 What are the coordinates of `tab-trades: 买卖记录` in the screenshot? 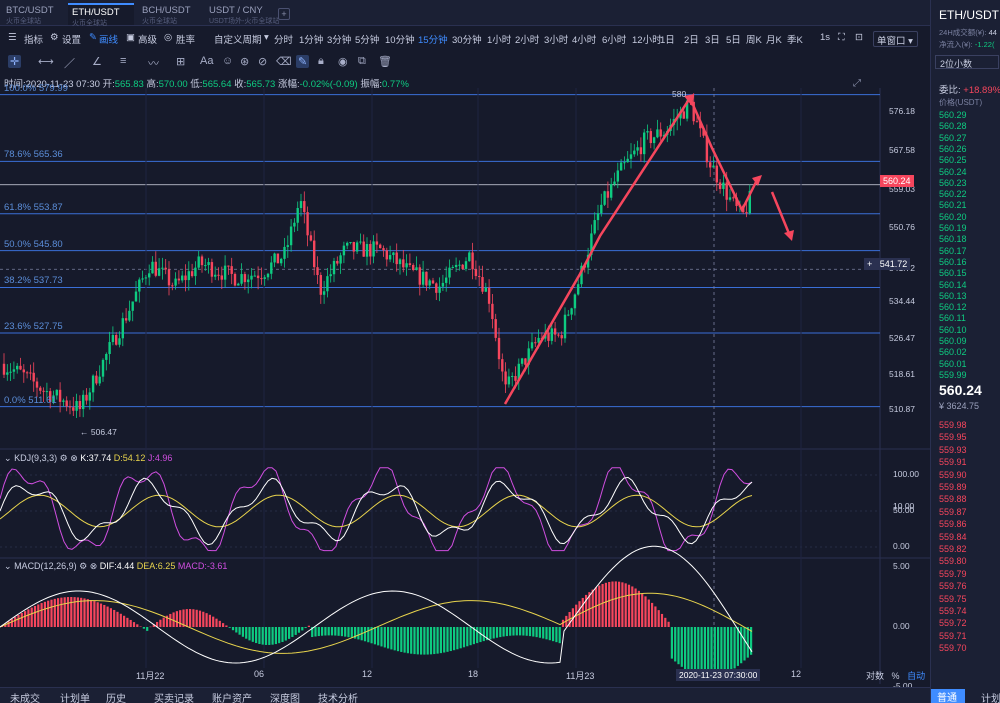 It's located at (174, 696).